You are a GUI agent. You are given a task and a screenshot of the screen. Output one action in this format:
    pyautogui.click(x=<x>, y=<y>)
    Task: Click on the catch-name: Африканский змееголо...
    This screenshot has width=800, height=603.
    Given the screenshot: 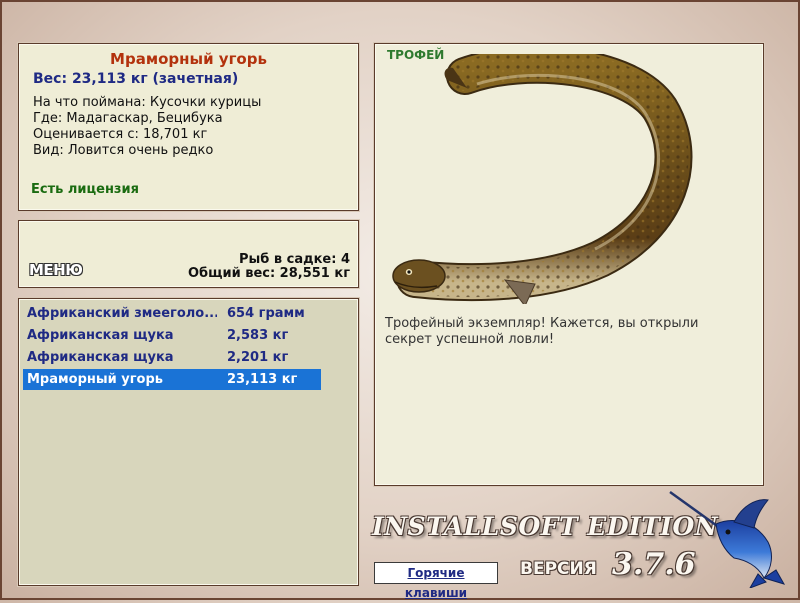 What is the action you would take?
    pyautogui.click(x=122, y=313)
    